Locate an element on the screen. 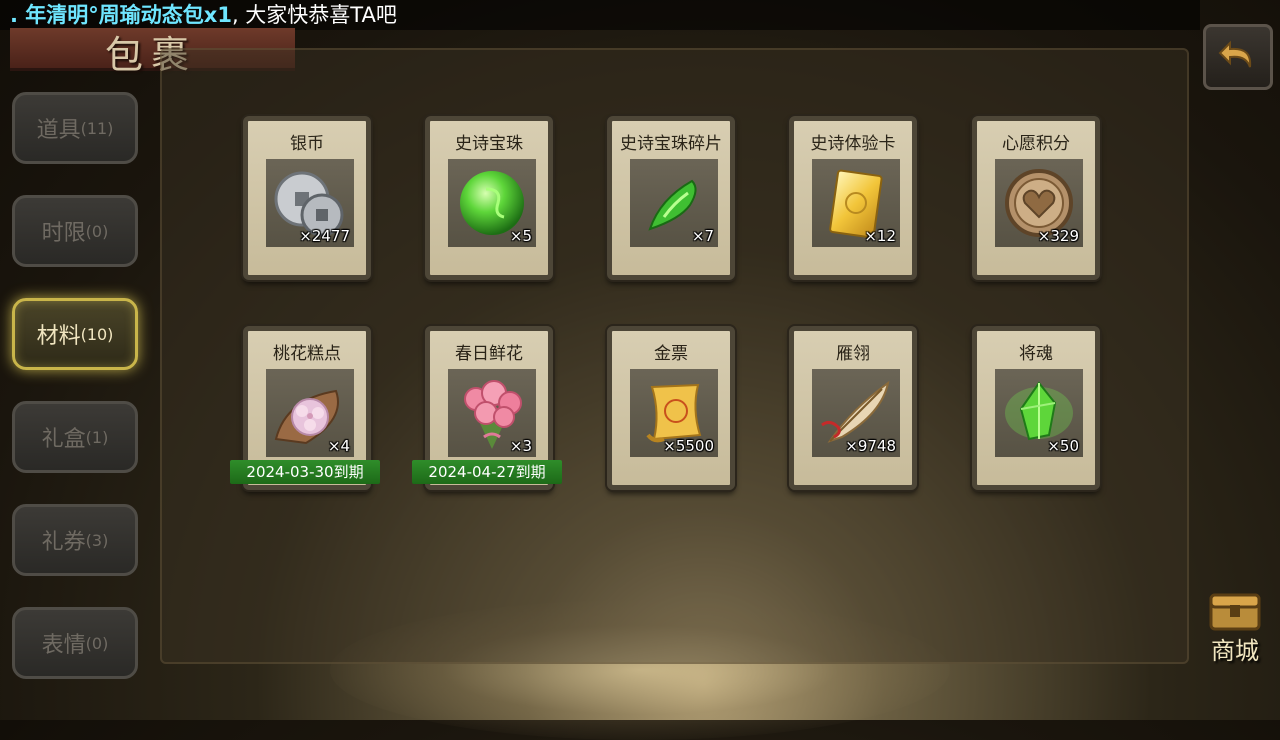 The width and height of the screenshot is (1280, 740). back-arrow-icon is located at coordinates (1238, 57).